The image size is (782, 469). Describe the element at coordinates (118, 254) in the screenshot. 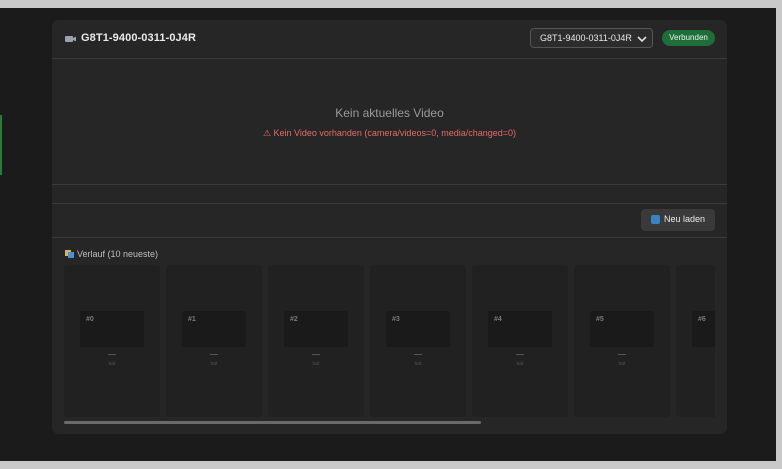

I see `history-heading-label: Verlauf (10 neueste)` at that location.